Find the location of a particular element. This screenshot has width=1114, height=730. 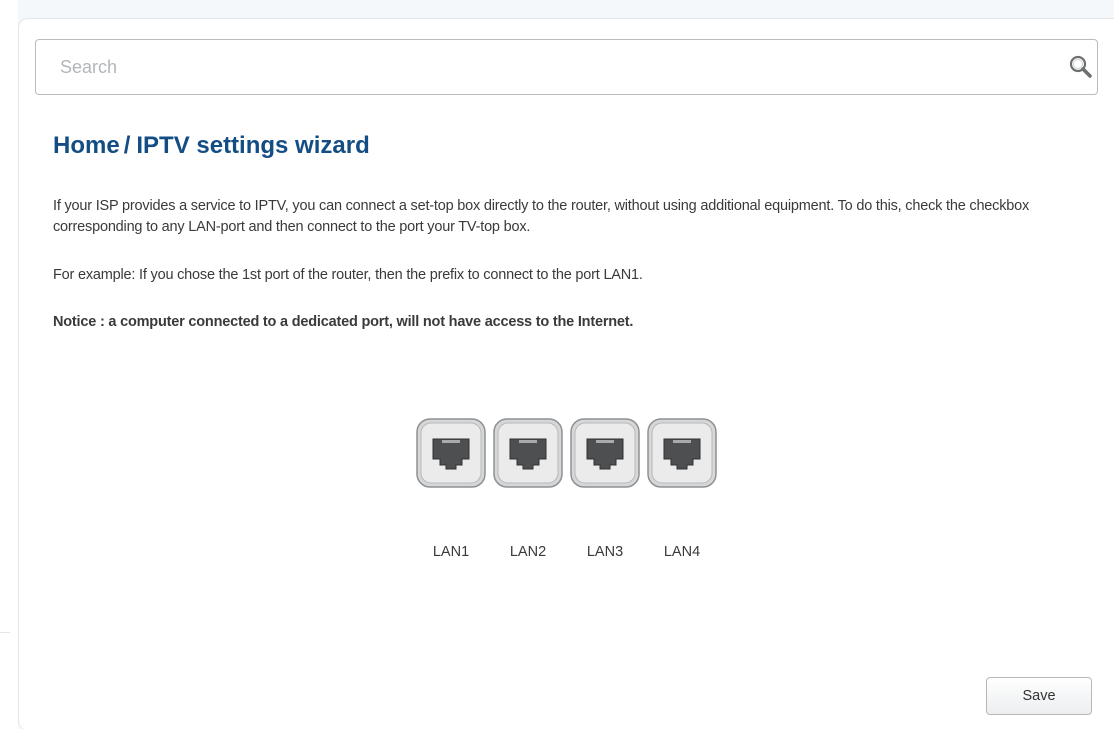

lan2-port-toggle is located at coordinates (528, 453).